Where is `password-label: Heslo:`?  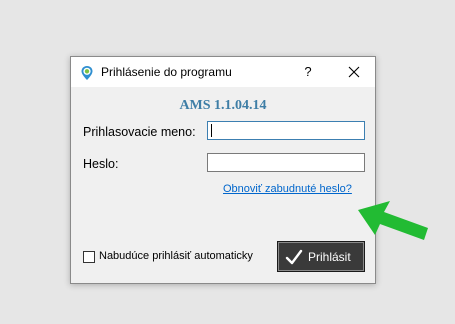 password-label: Heslo: is located at coordinates (101, 164).